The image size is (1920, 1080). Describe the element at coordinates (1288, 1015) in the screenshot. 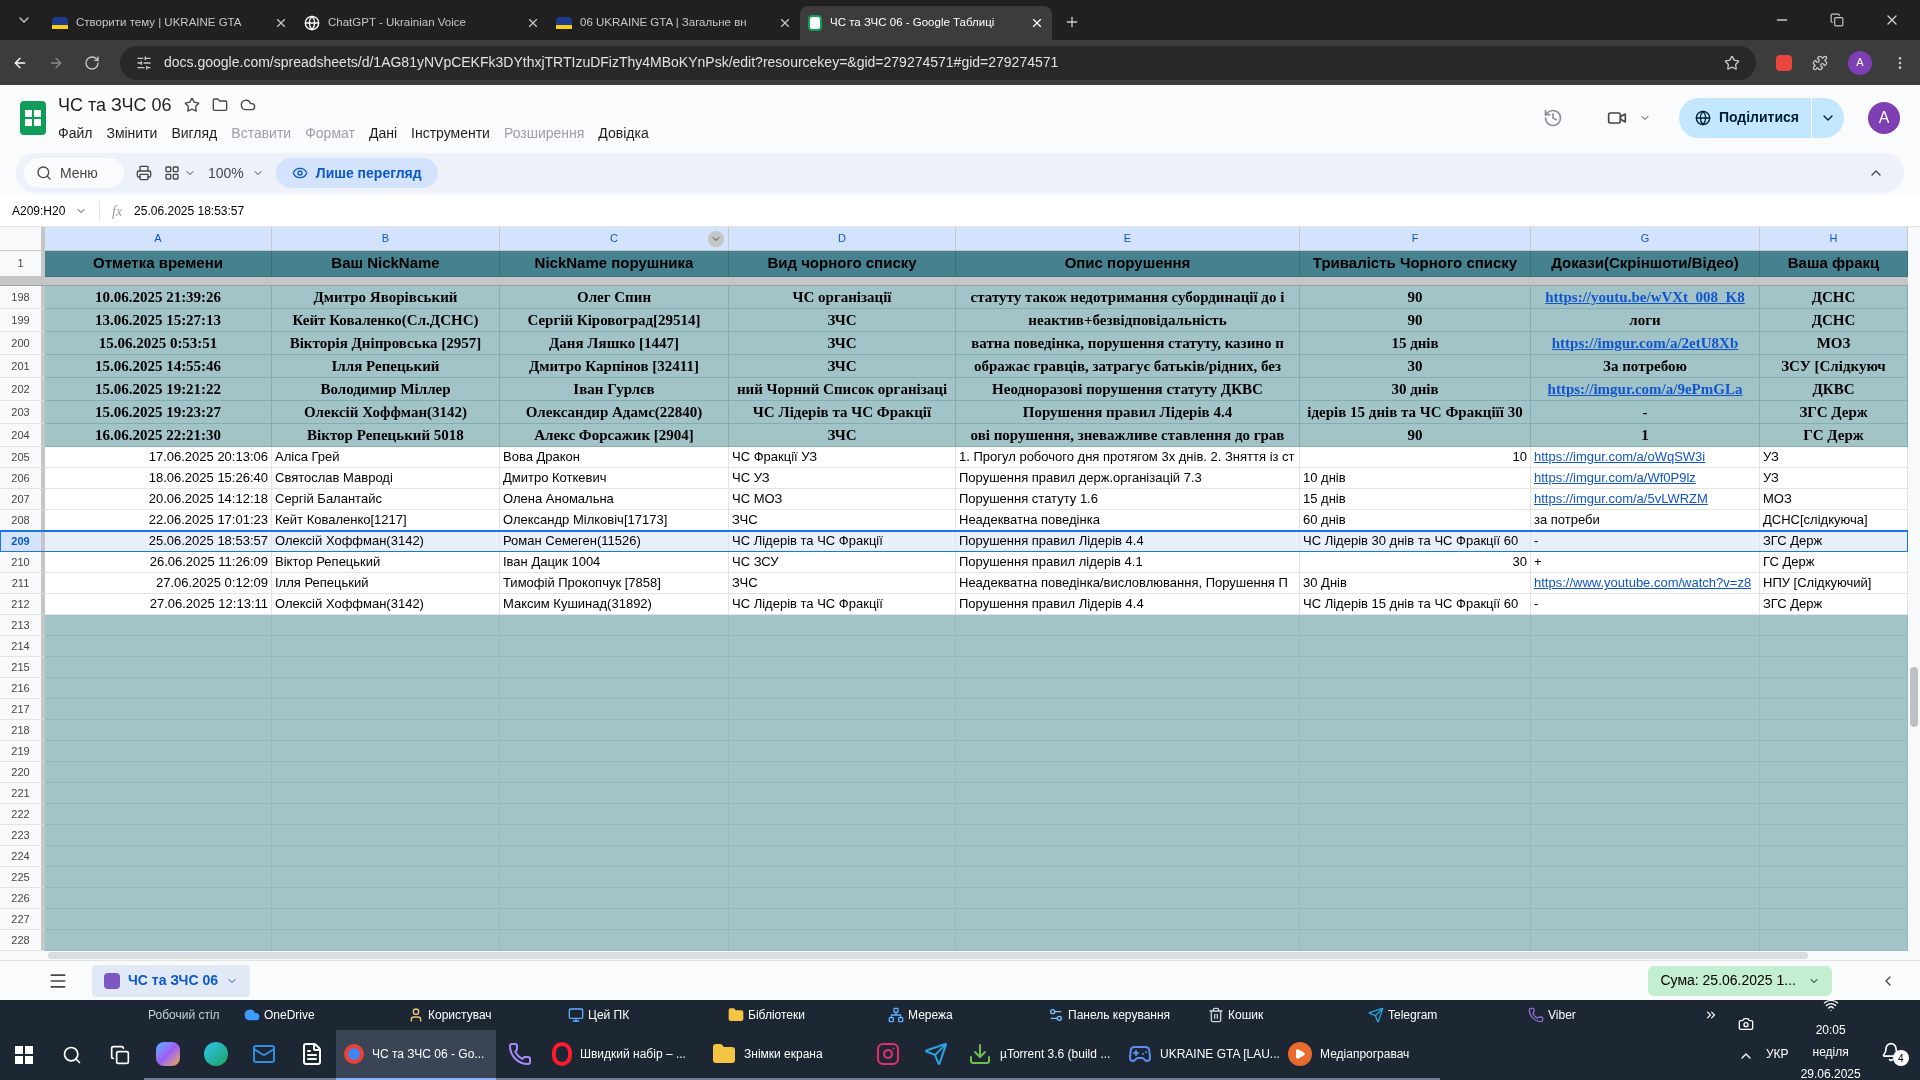

I see `quick-link: Кошик` at that location.